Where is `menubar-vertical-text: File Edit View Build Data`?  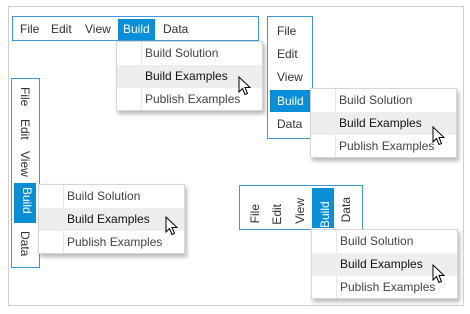 menubar-vertical-text: File Edit View Build Data is located at coordinates (301, 207).